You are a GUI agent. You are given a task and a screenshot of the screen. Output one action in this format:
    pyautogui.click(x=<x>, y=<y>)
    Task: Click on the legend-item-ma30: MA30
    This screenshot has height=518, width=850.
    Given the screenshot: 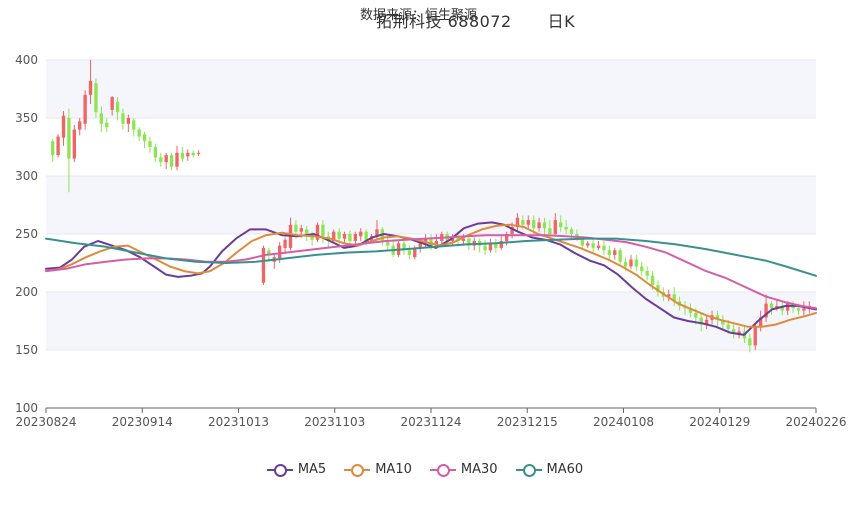 What is the action you would take?
    pyautogui.click(x=463, y=469)
    